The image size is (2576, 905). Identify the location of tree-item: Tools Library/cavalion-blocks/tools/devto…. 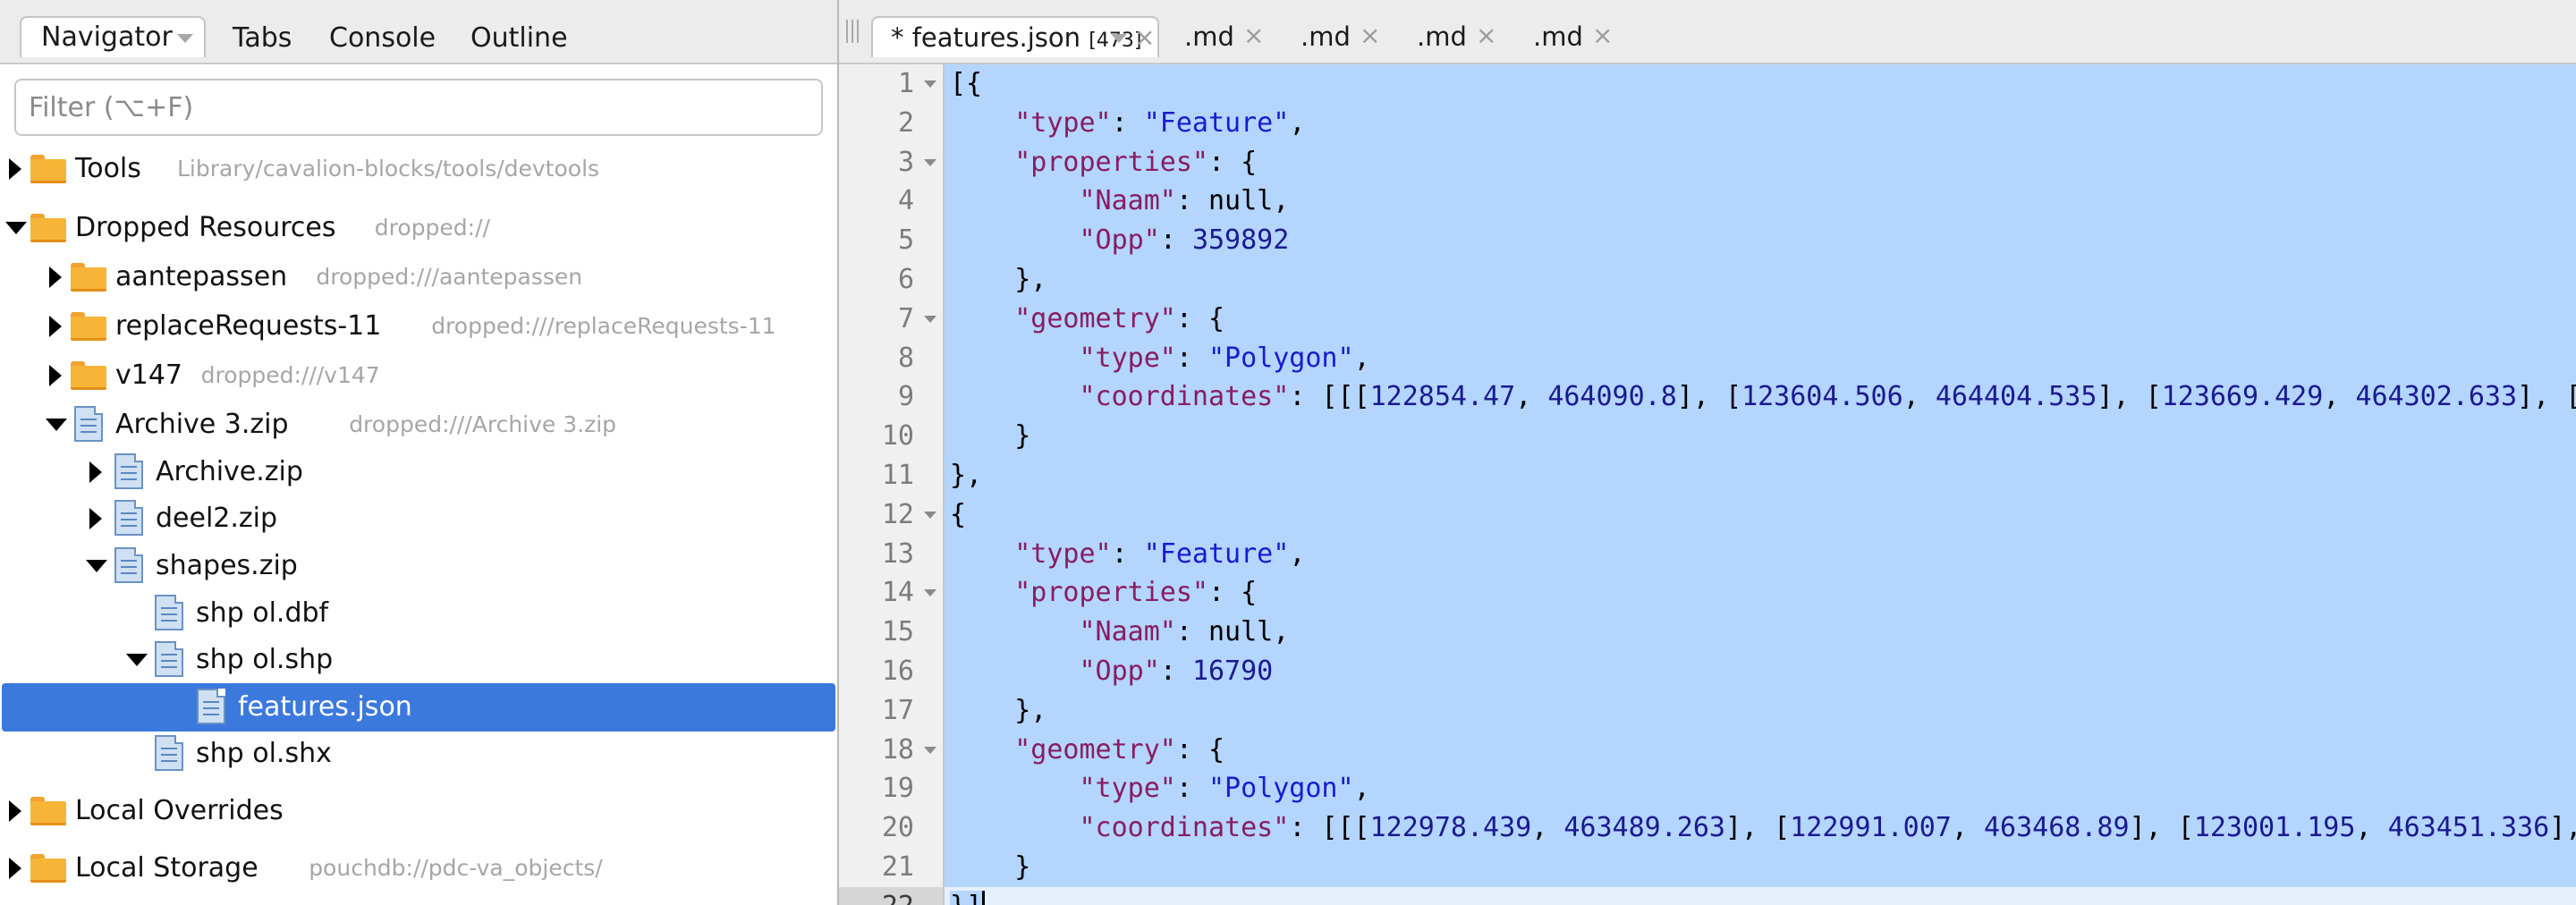
(418, 169).